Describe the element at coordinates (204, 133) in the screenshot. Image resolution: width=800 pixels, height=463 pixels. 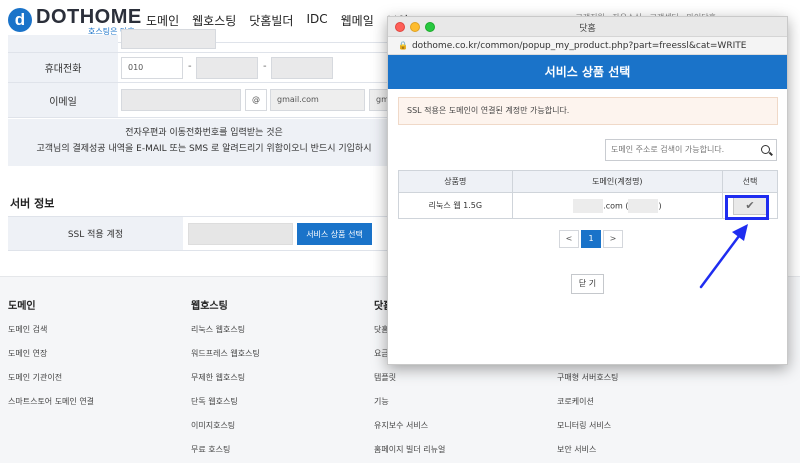
I see `notice-line-1: 전자우편과 이동전화번호를 입력받는 것은` at that location.